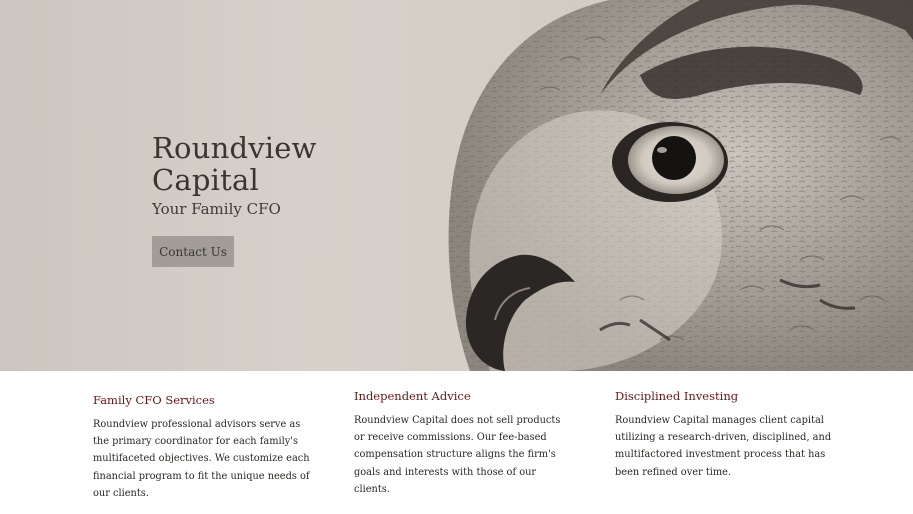 The height and width of the screenshot is (514, 913). What do you see at coordinates (234, 164) in the screenshot?
I see `page-title: Roundview Capital` at bounding box center [234, 164].